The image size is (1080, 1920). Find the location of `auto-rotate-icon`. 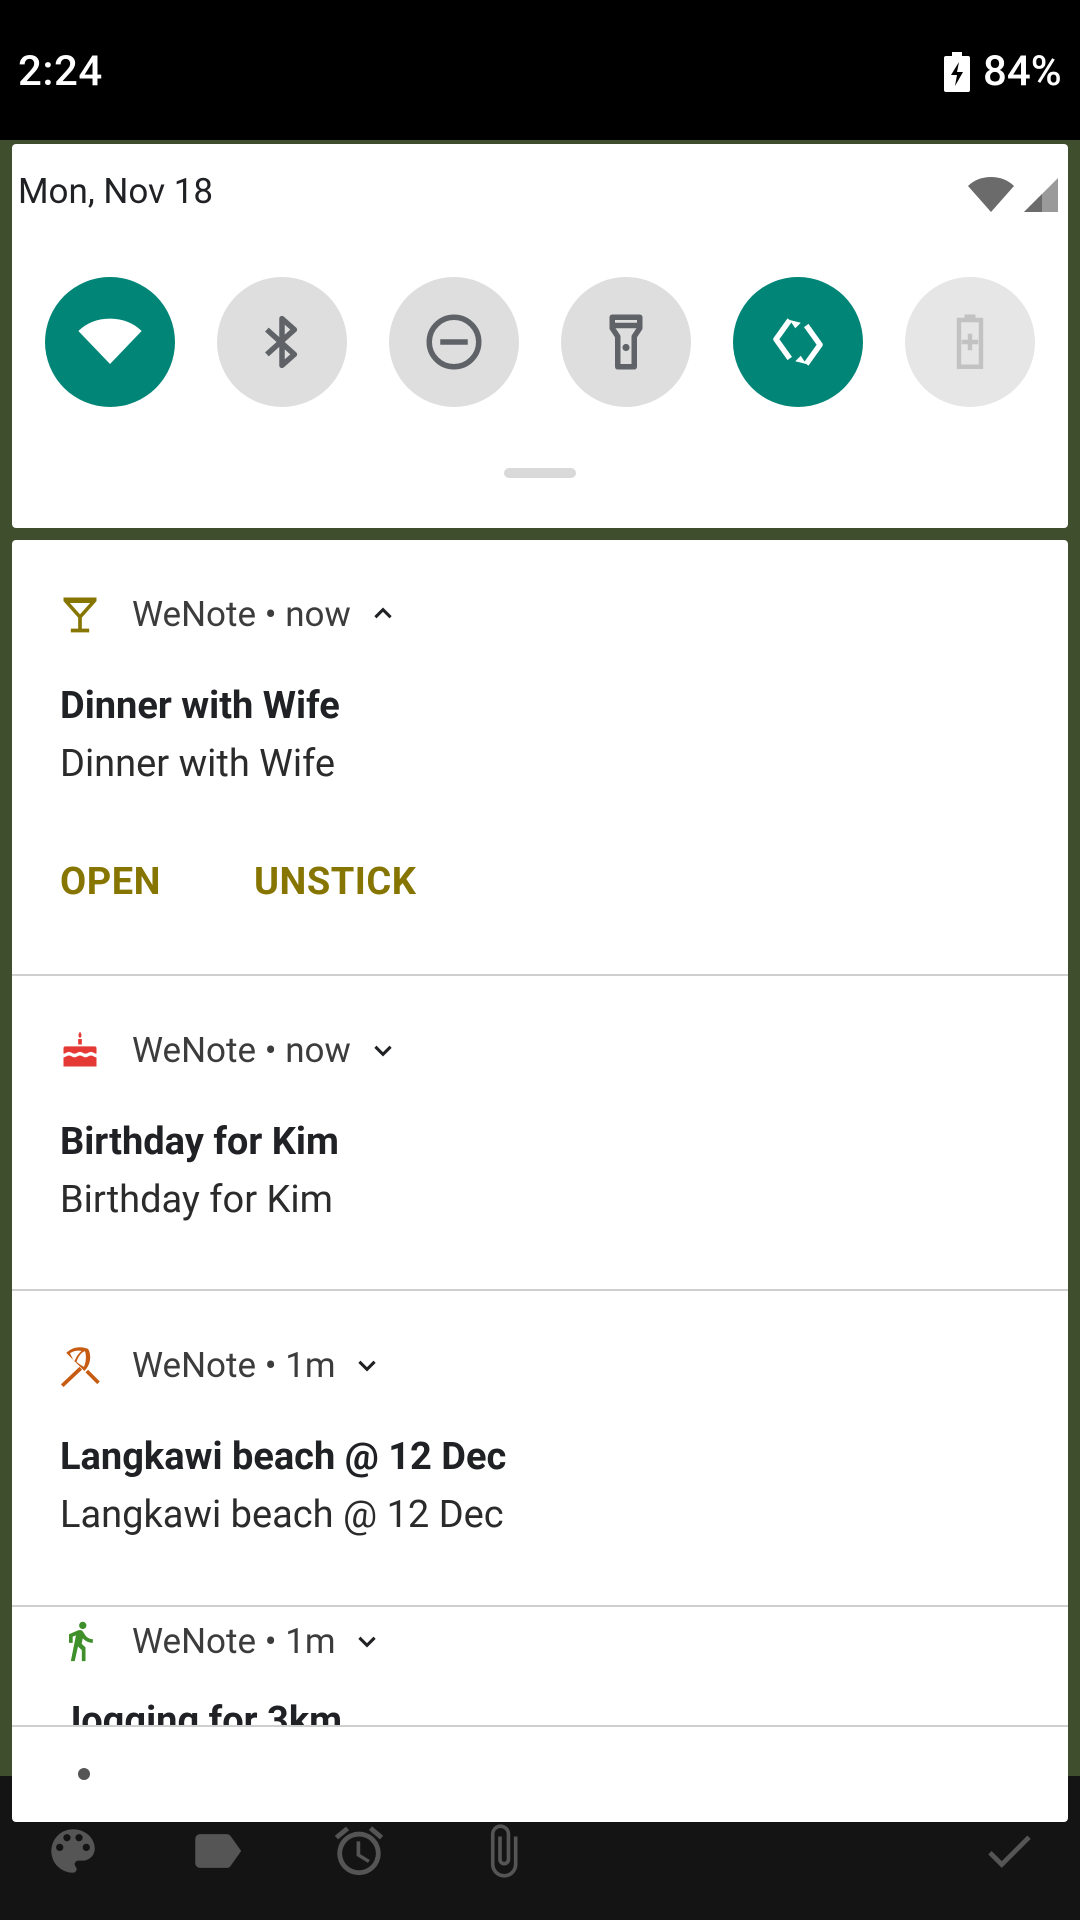

auto-rotate-icon is located at coordinates (798, 342).